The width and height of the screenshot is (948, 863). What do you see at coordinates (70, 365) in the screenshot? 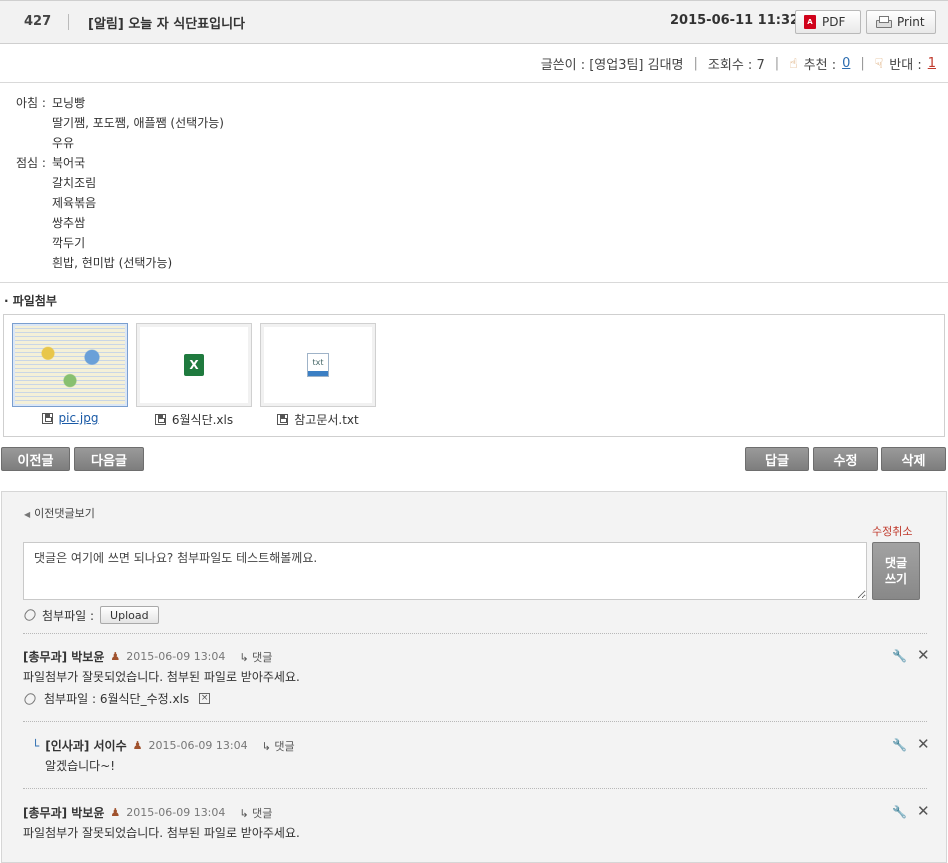
I see `image-thumbnail` at bounding box center [70, 365].